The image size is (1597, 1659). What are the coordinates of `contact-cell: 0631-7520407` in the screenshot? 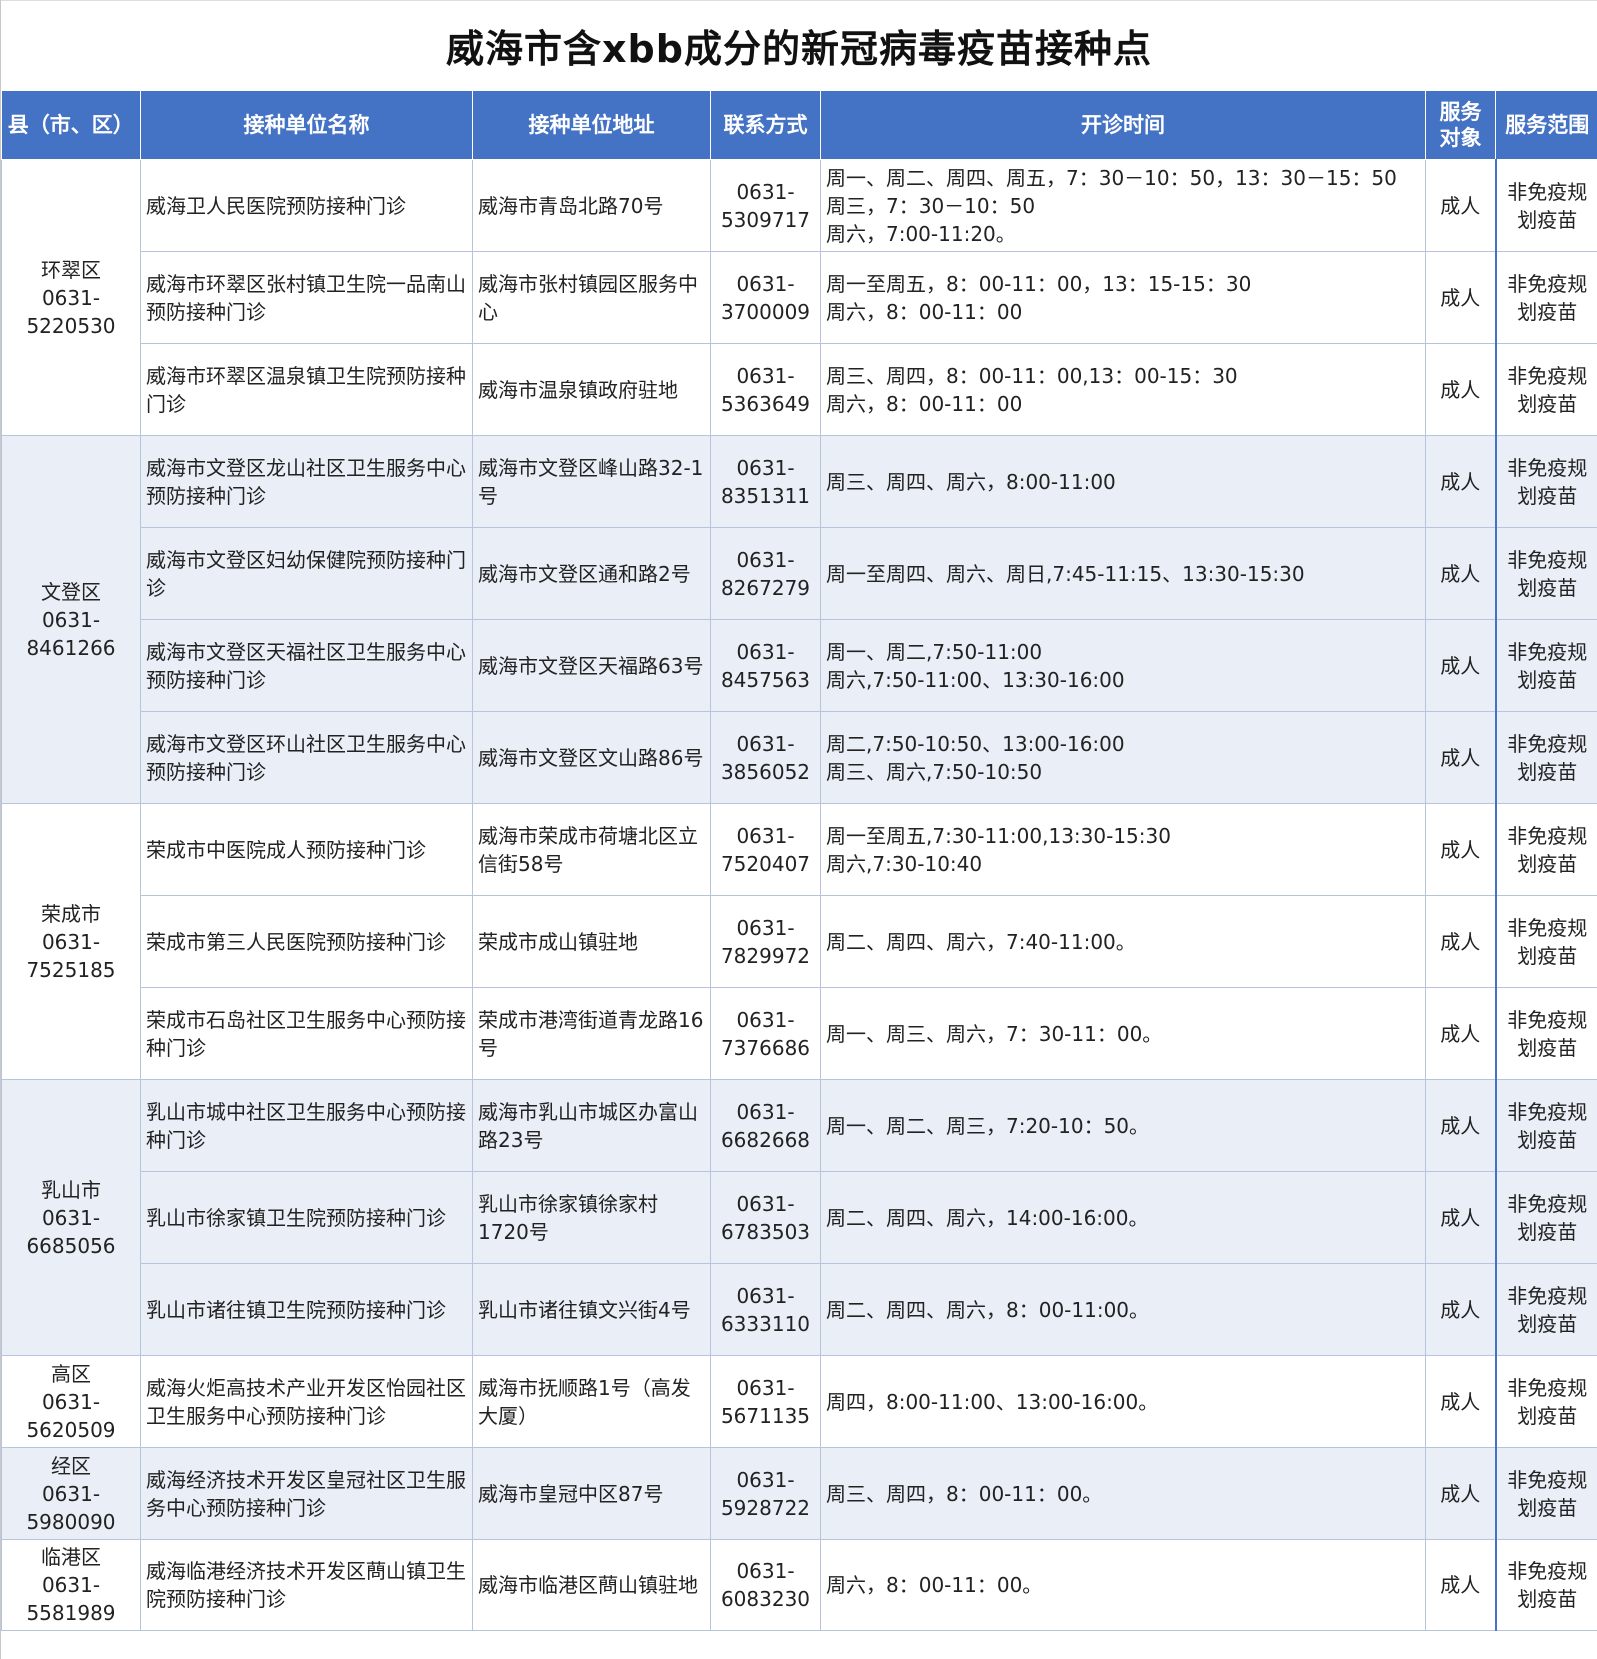 It's located at (765, 849).